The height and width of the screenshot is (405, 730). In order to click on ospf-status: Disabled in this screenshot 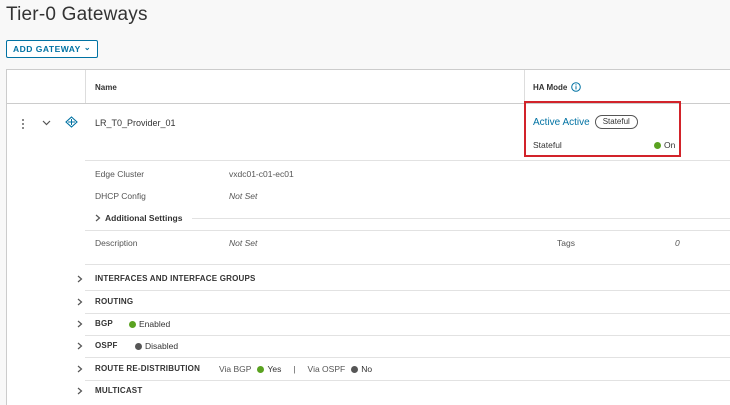, I will do `click(156, 346)`.